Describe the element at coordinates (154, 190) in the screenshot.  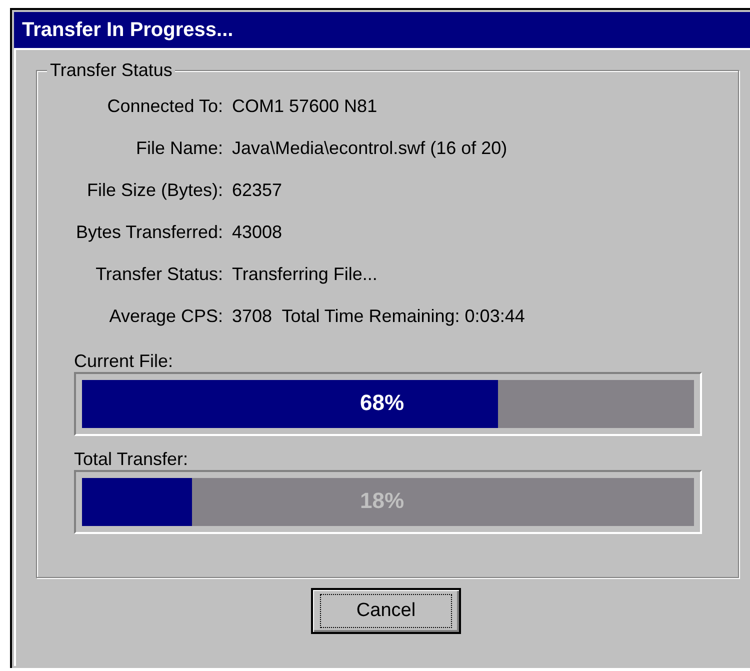
I see `field-label: File Size (Bytes):` at that location.